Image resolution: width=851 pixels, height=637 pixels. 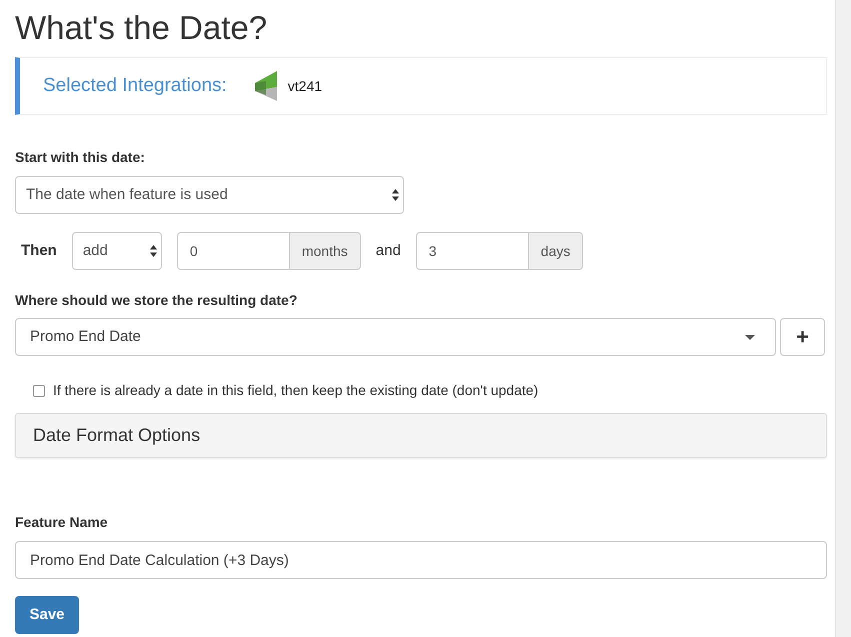 I want to click on integration-name: vt241, so click(x=305, y=86).